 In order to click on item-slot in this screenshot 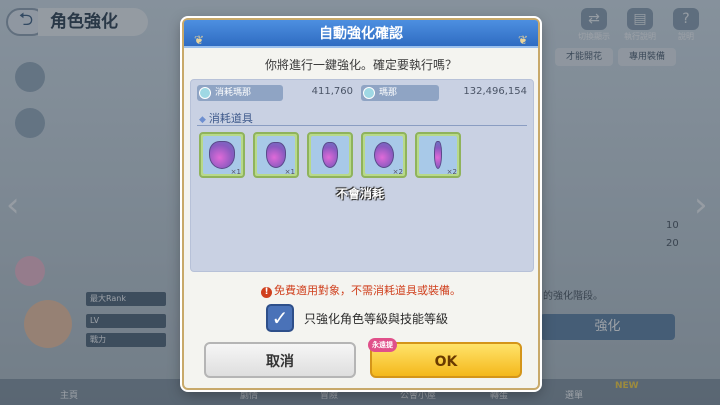, I will do `click(330, 155)`.